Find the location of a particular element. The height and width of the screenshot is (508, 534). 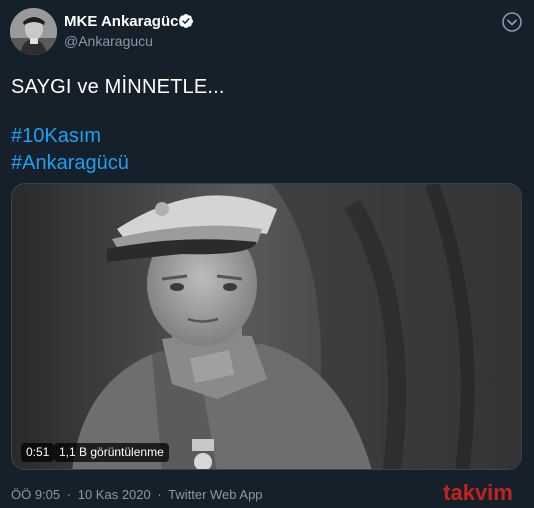

account-handle: @Ankaragucu is located at coordinates (108, 41).